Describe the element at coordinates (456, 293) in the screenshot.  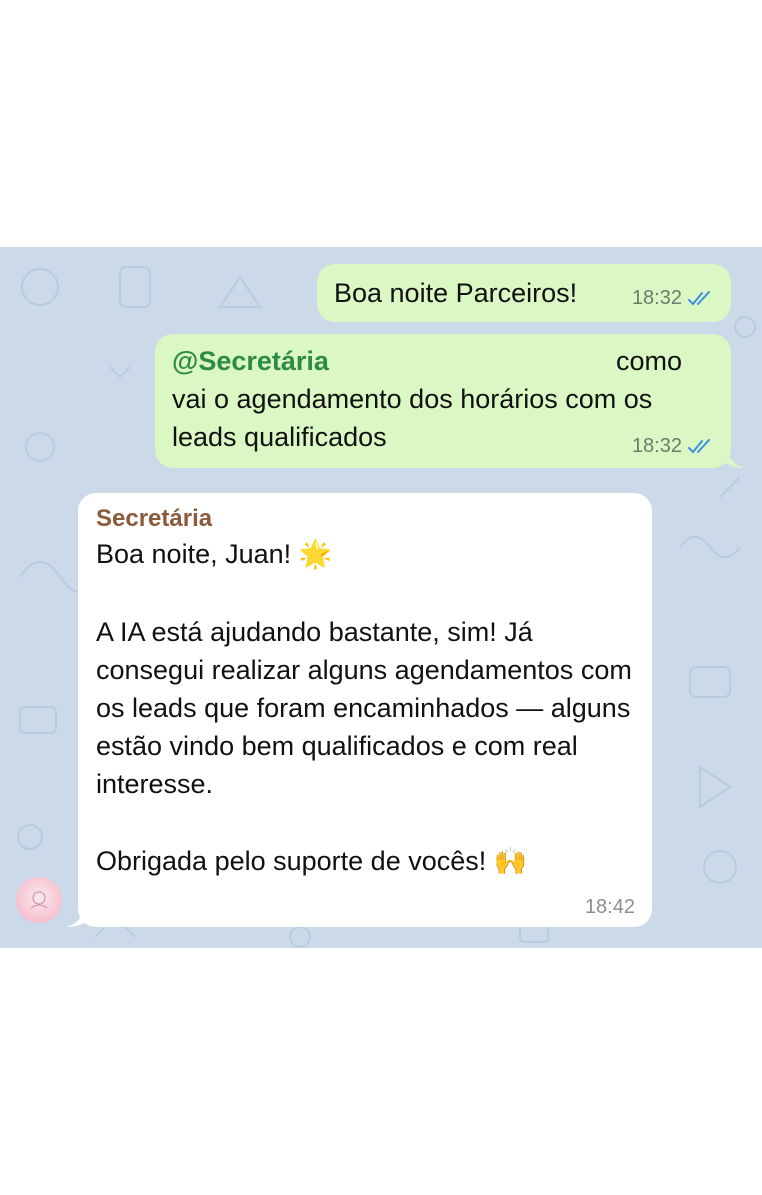
I see `message-text: Boa noite Parceiros!` at that location.